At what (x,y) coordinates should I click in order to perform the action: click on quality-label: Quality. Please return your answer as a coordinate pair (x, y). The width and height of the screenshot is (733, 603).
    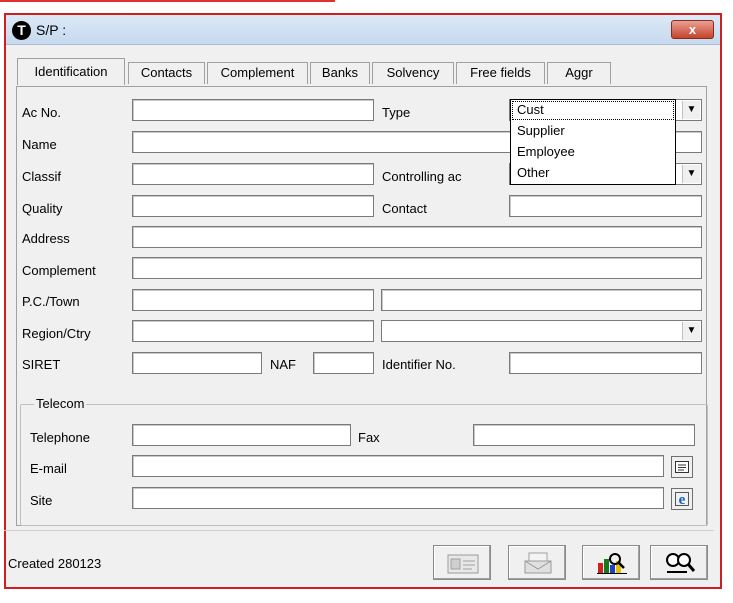
    Looking at the image, I should click on (42, 208).